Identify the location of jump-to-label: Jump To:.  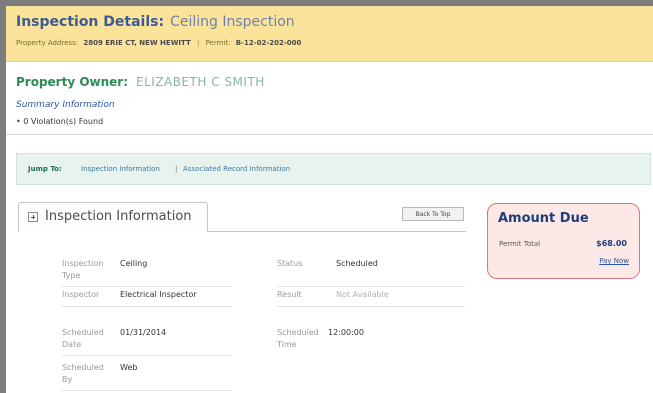
(45, 169).